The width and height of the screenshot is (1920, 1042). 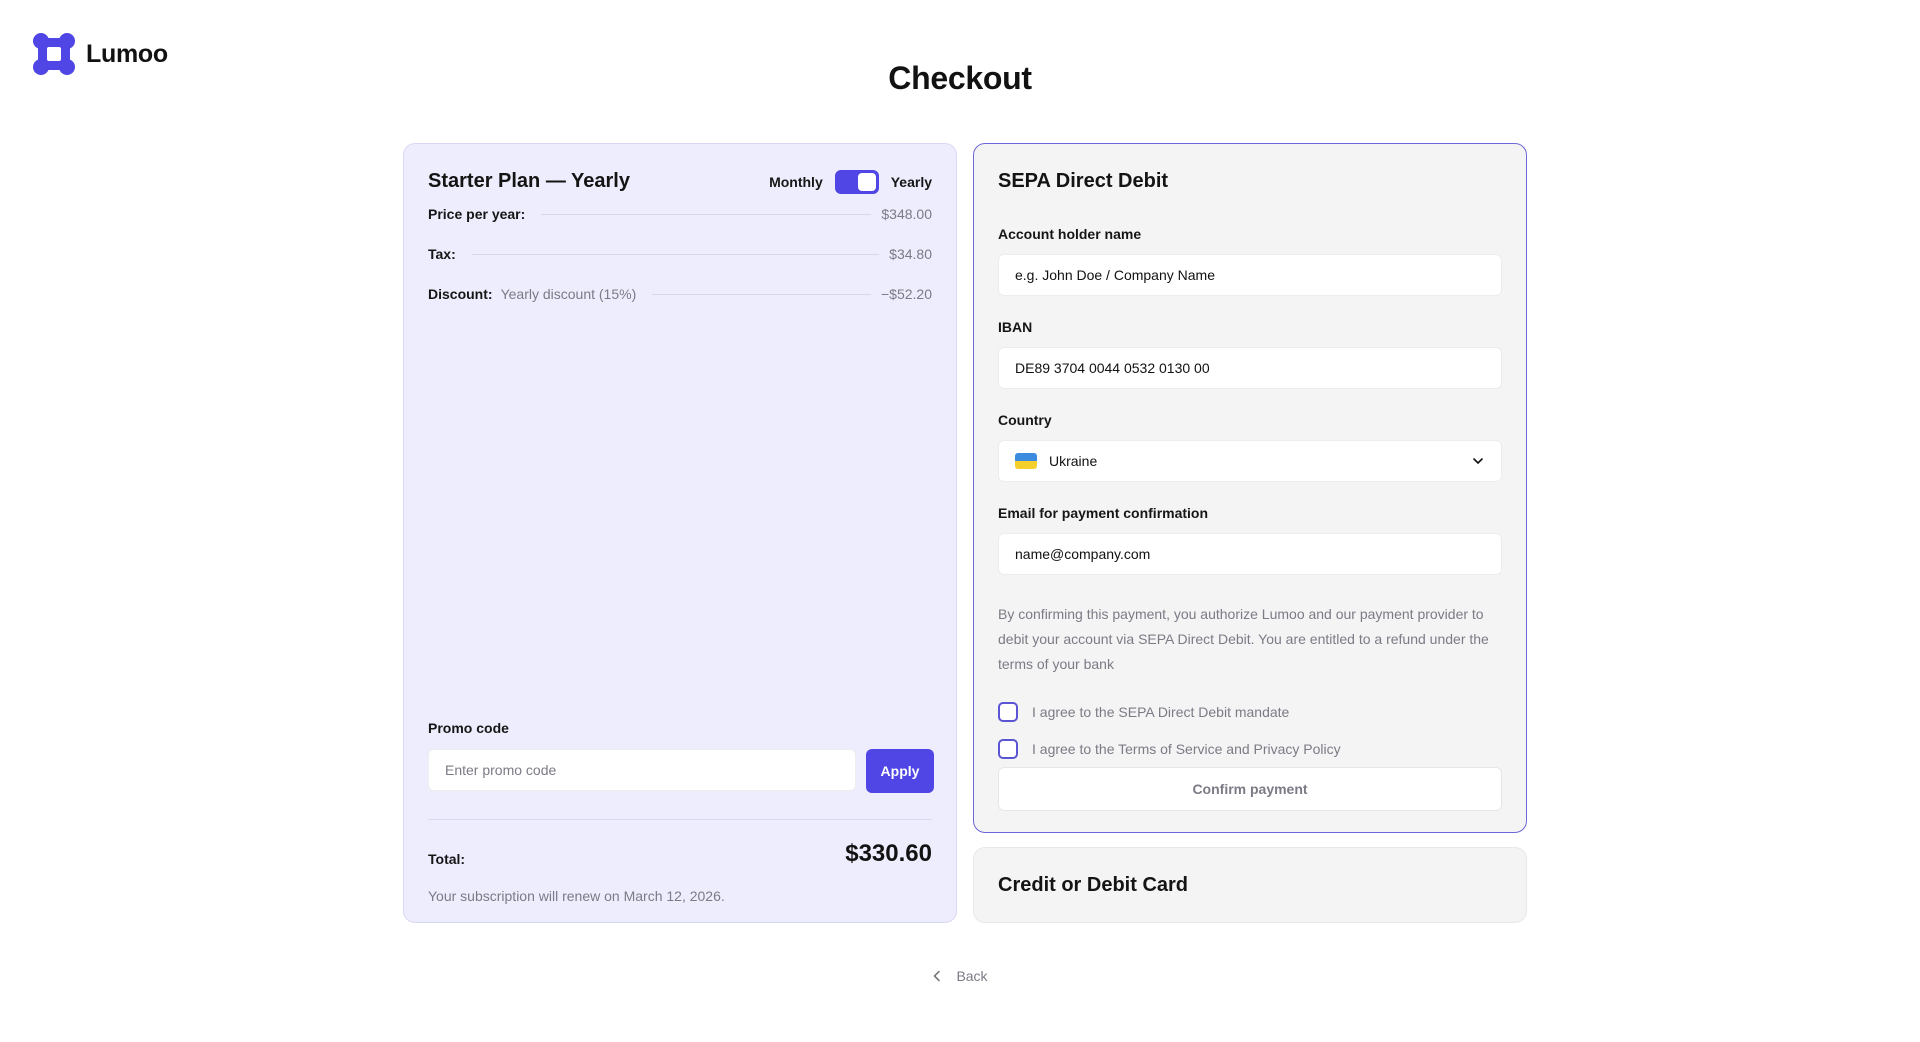 I want to click on total-value: $330.60, so click(x=888, y=853).